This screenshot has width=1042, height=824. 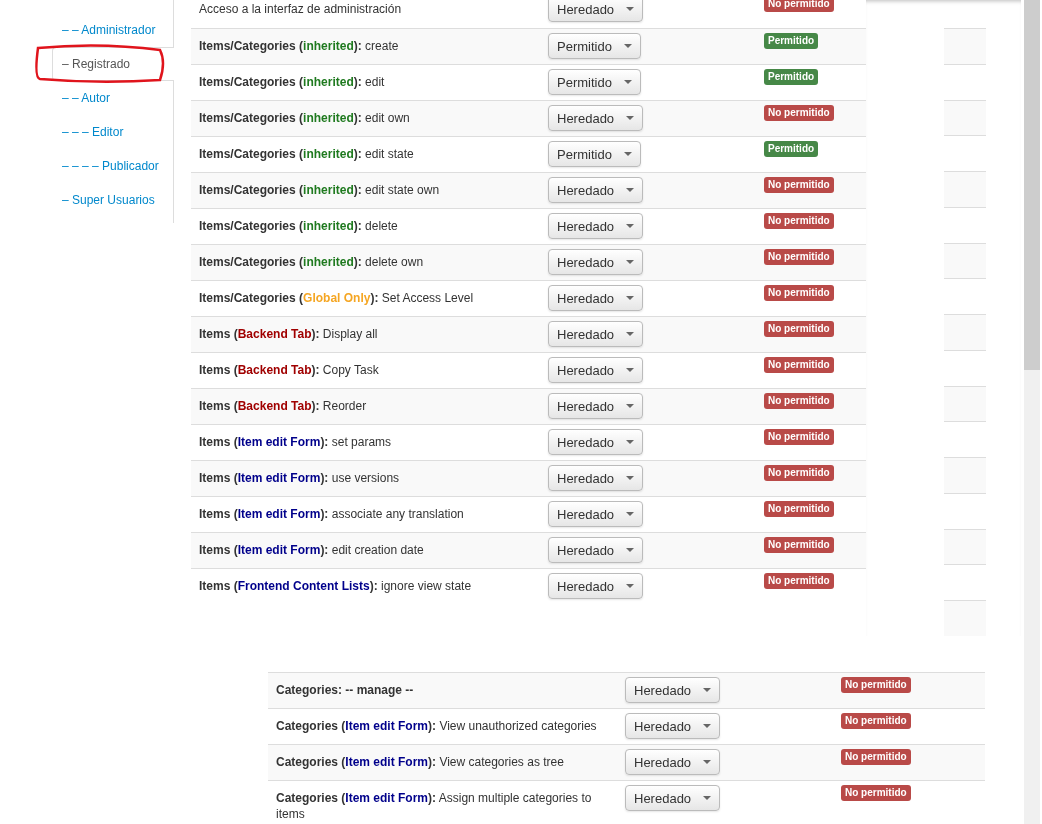 What do you see at coordinates (420, 762) in the screenshot?
I see `permission-label: Categories (Item edit Form): View categories as tree` at bounding box center [420, 762].